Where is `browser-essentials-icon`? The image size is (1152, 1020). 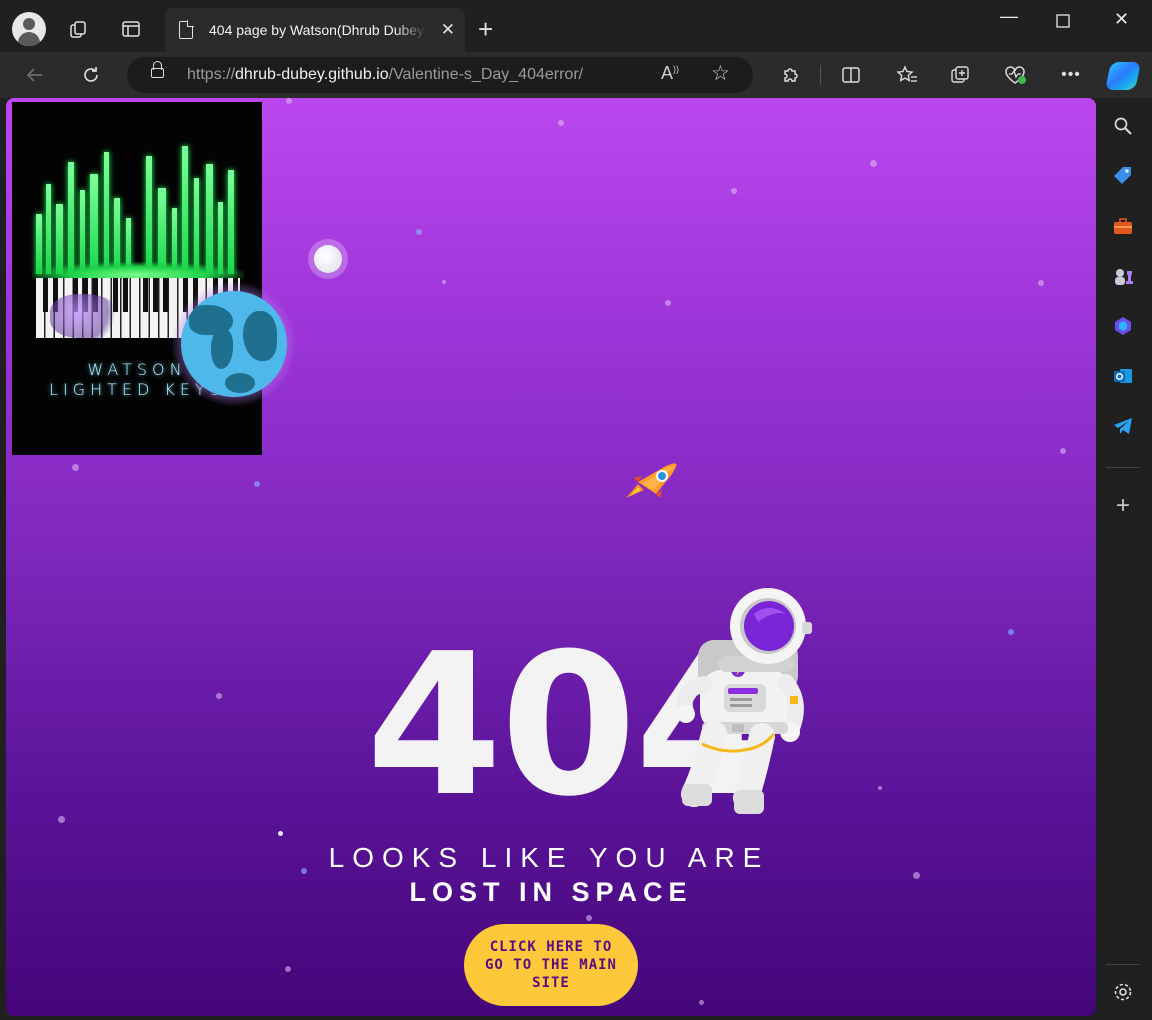 browser-essentials-icon is located at coordinates (1015, 75).